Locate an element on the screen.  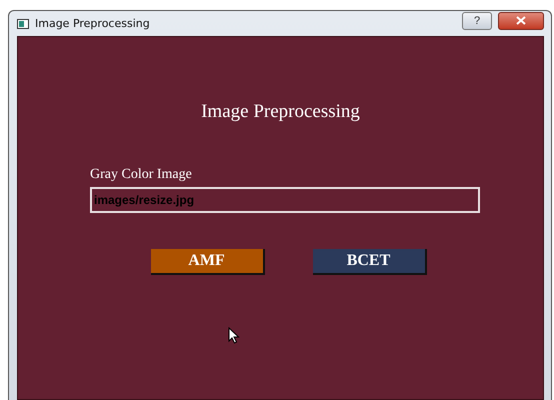
window-icon is located at coordinates (23, 23).